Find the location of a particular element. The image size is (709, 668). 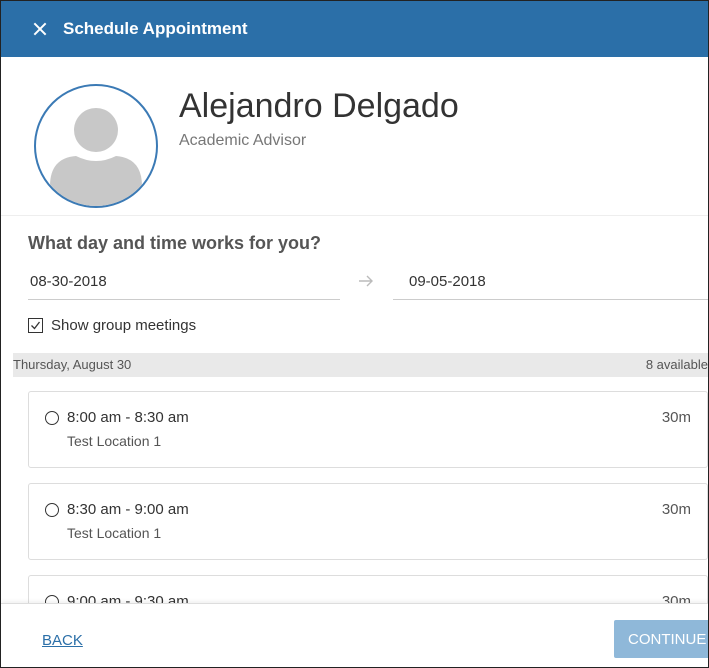

start-date-value: 08-30-2018 is located at coordinates (68, 281).